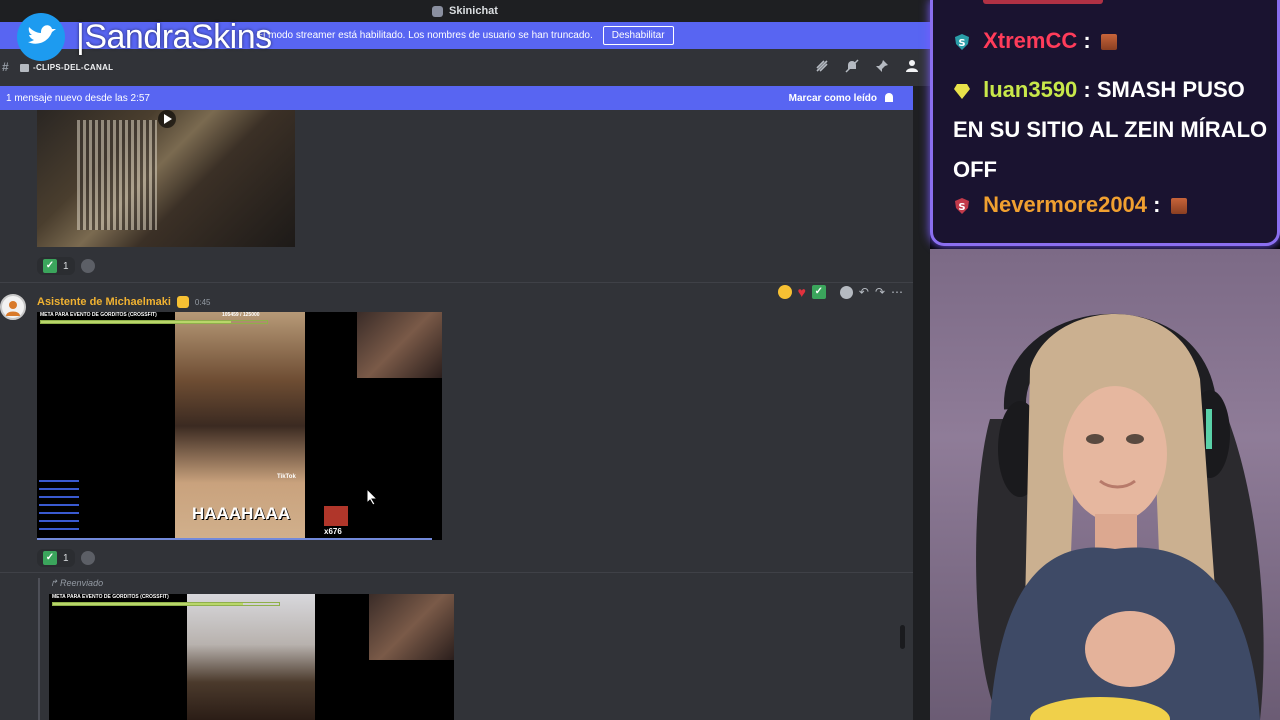  Describe the element at coordinates (59, 508) in the screenshot. I see `overlay-chat-lines` at that location.